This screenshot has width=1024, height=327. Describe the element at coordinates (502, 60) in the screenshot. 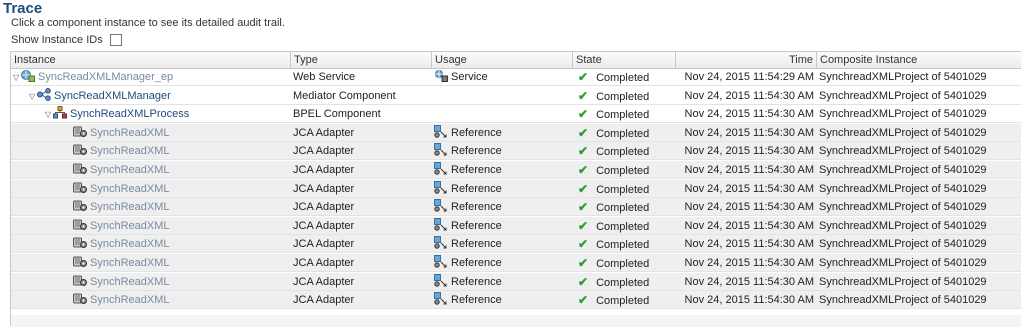

I see `column-header-usage: Usage` at that location.